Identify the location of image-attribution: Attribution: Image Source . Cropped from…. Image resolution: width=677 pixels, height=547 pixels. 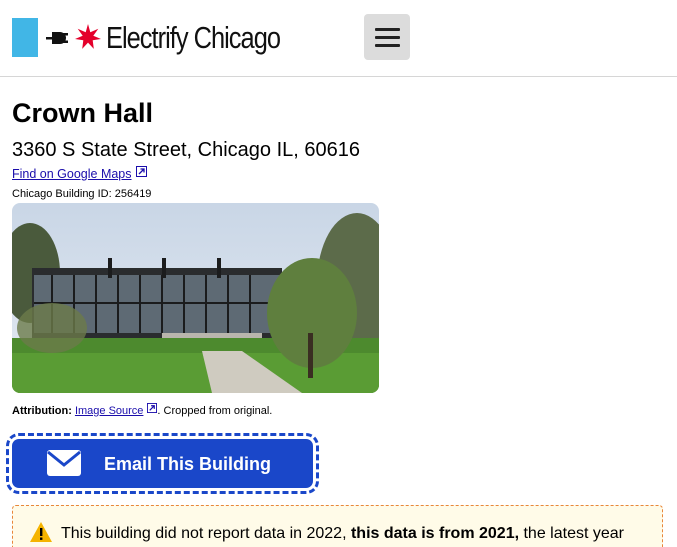
(142, 410).